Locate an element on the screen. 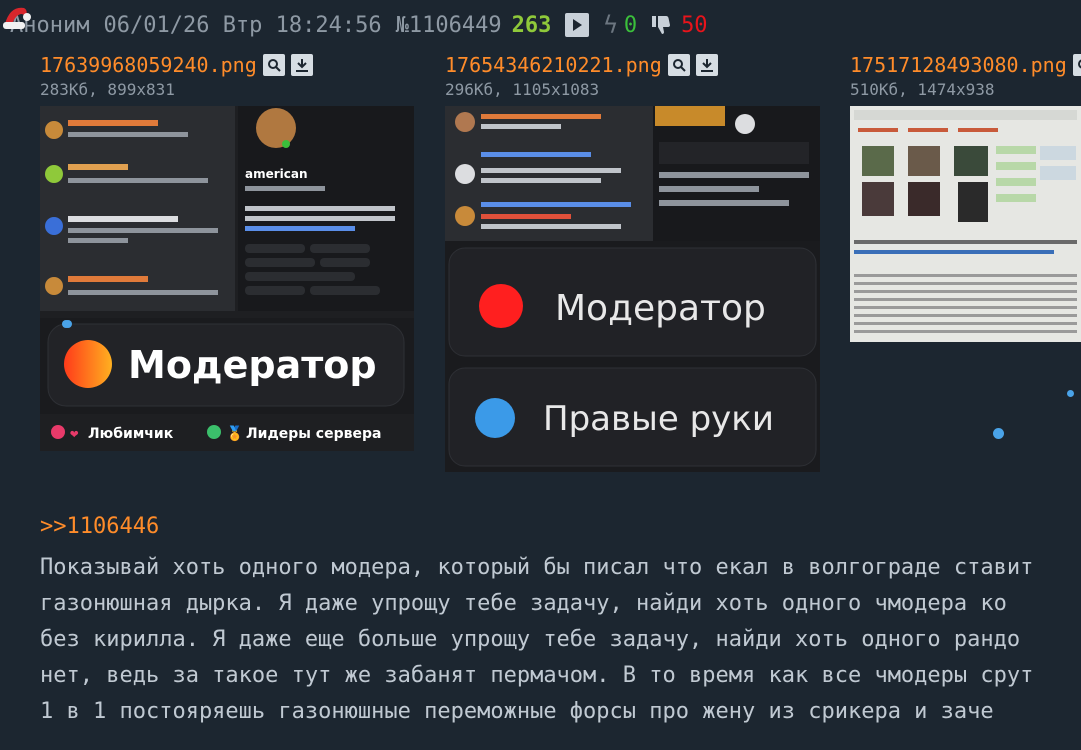  dislike-count: 50 is located at coordinates (694, 25).